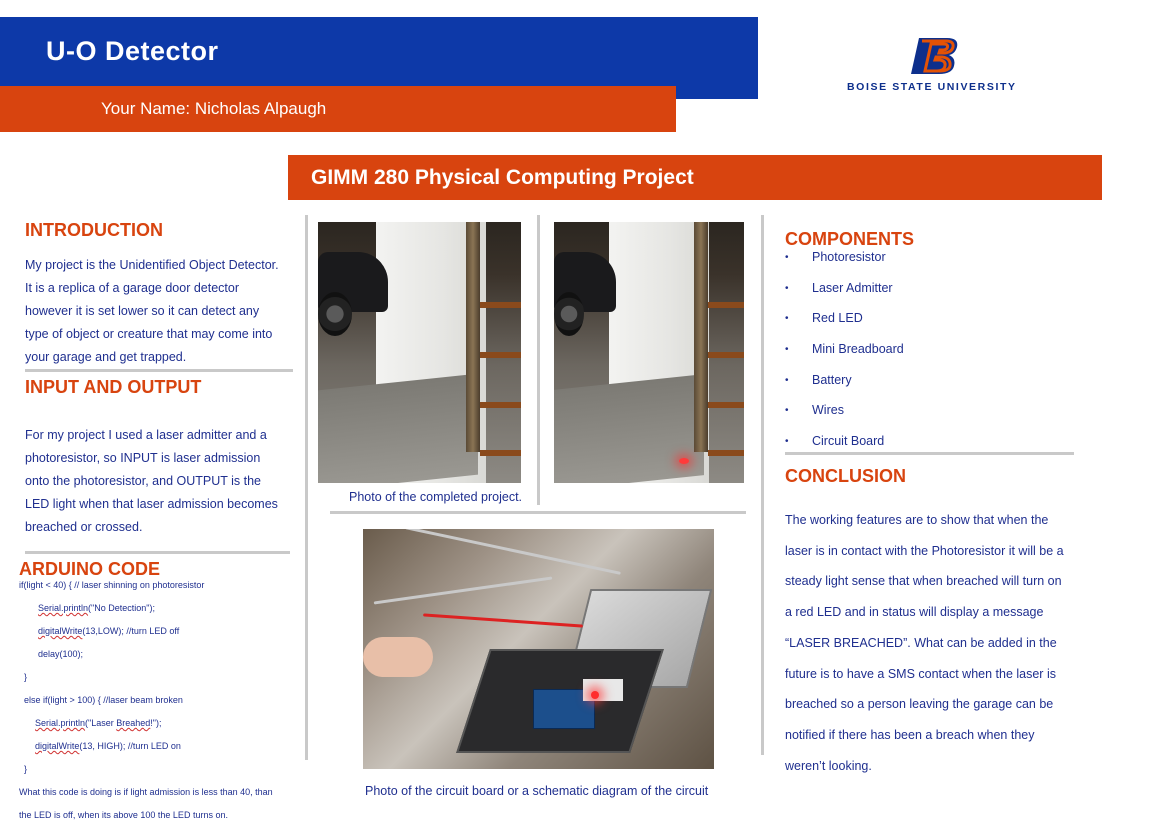 The image size is (1152, 827). I want to click on input-output-heading: INPUT AND OUTPUT, so click(113, 387).